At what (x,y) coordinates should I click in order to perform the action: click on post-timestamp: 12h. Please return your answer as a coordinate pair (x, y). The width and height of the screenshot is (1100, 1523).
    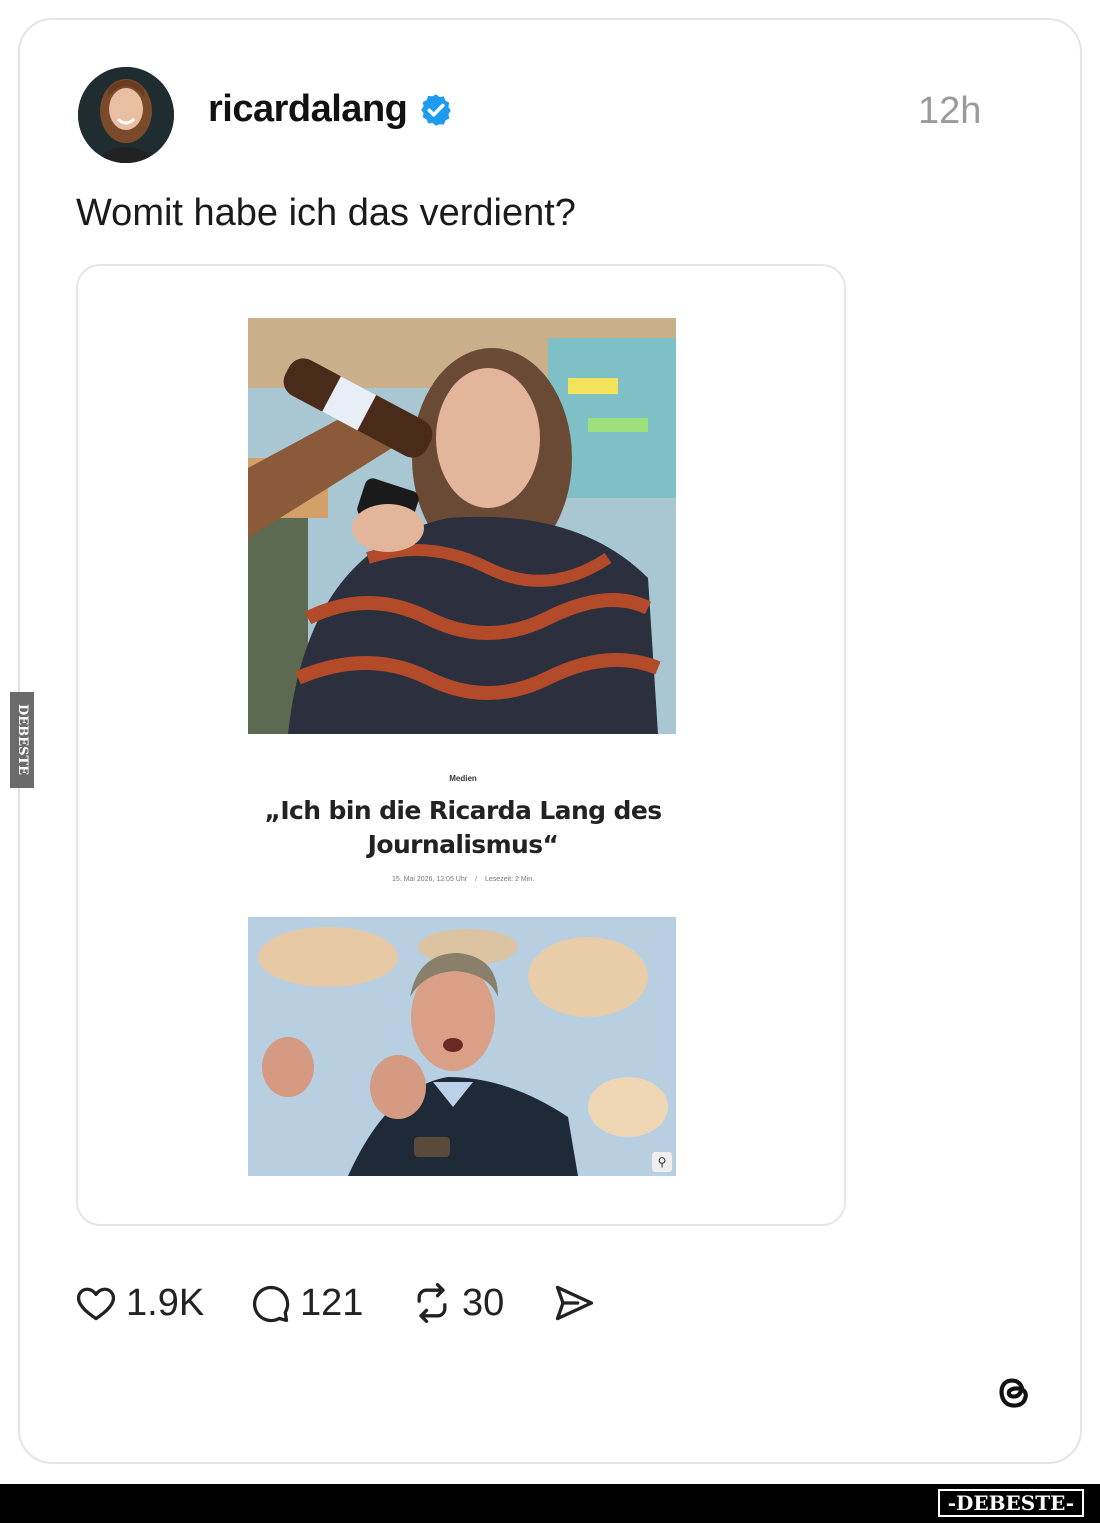
    Looking at the image, I should click on (950, 111).